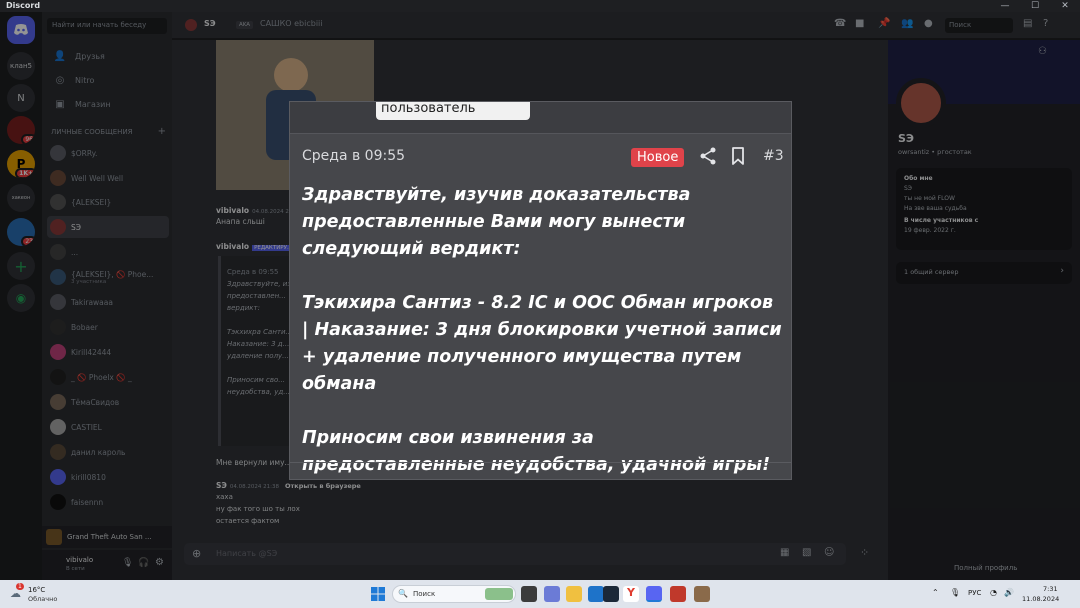 The image size is (1080, 608). I want to click on chevron-up-icon: ⌃, so click(935, 592).